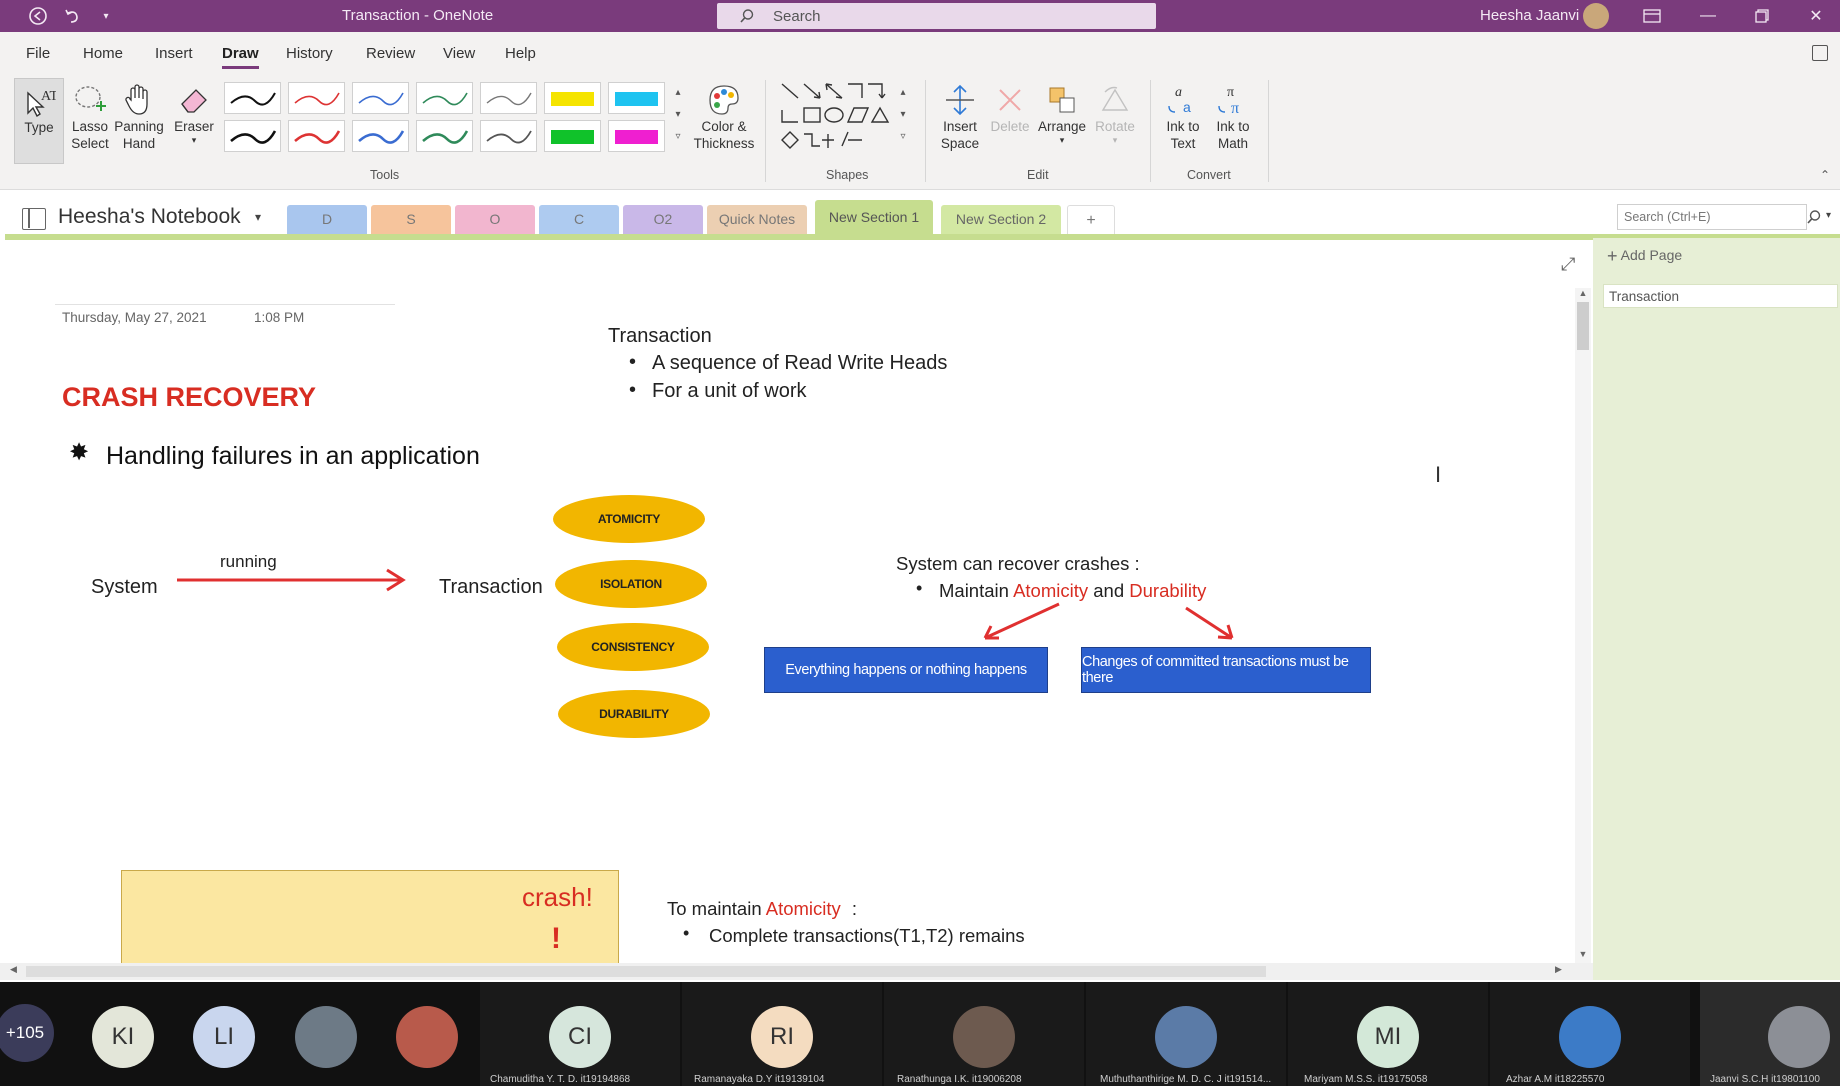  Describe the element at coordinates (41, 103) in the screenshot. I see `type-icon: AT` at that location.